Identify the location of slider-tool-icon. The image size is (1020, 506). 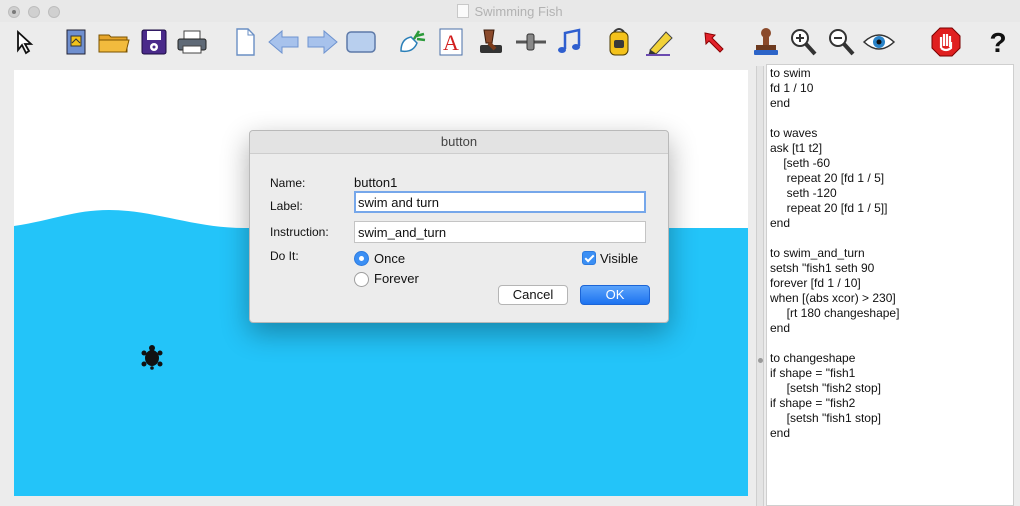
(531, 42).